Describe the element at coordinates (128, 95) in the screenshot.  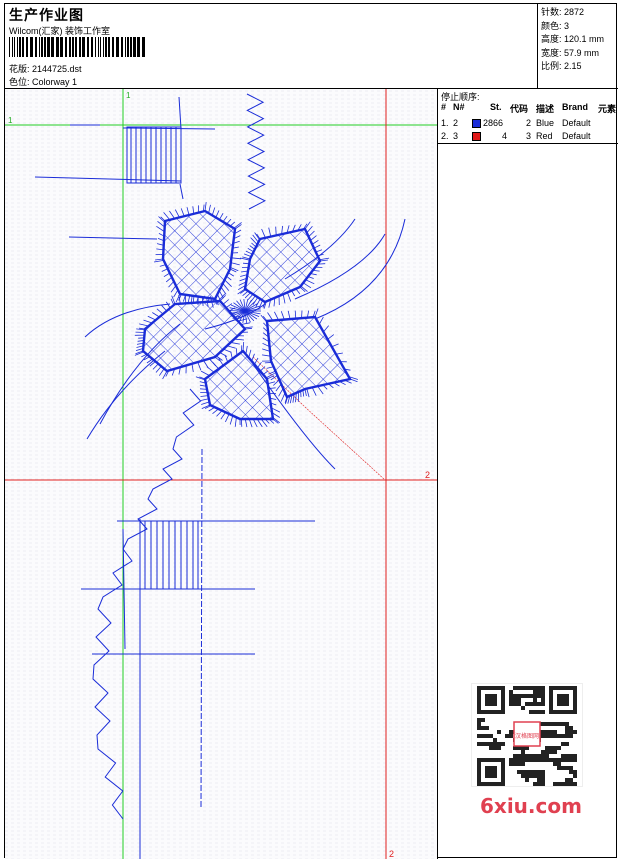
I see `green-guide-label-top: 1` at that location.